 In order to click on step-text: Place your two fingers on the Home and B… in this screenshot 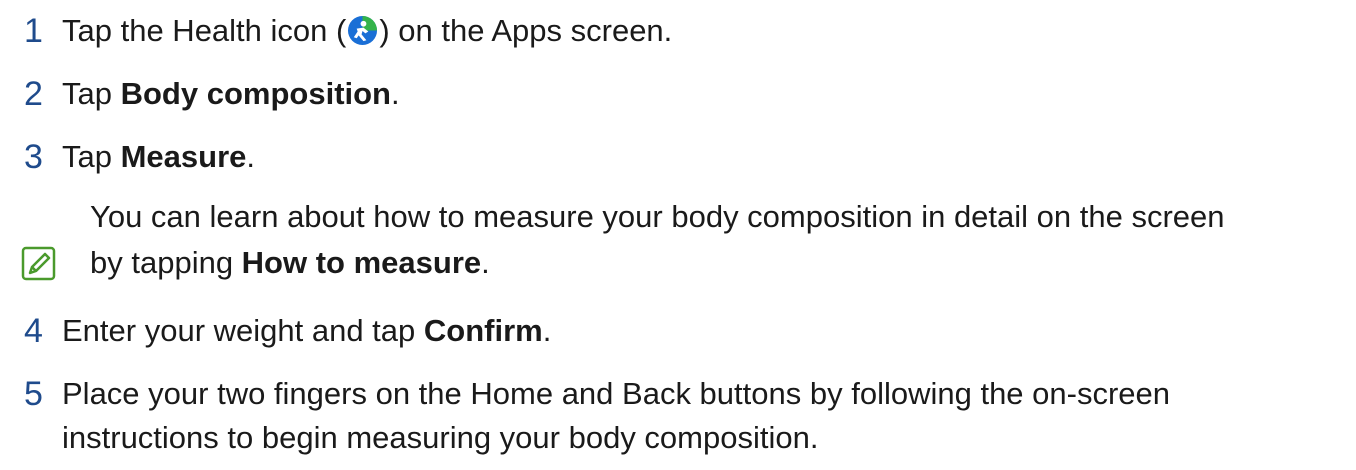, I will do `click(616, 393)`.